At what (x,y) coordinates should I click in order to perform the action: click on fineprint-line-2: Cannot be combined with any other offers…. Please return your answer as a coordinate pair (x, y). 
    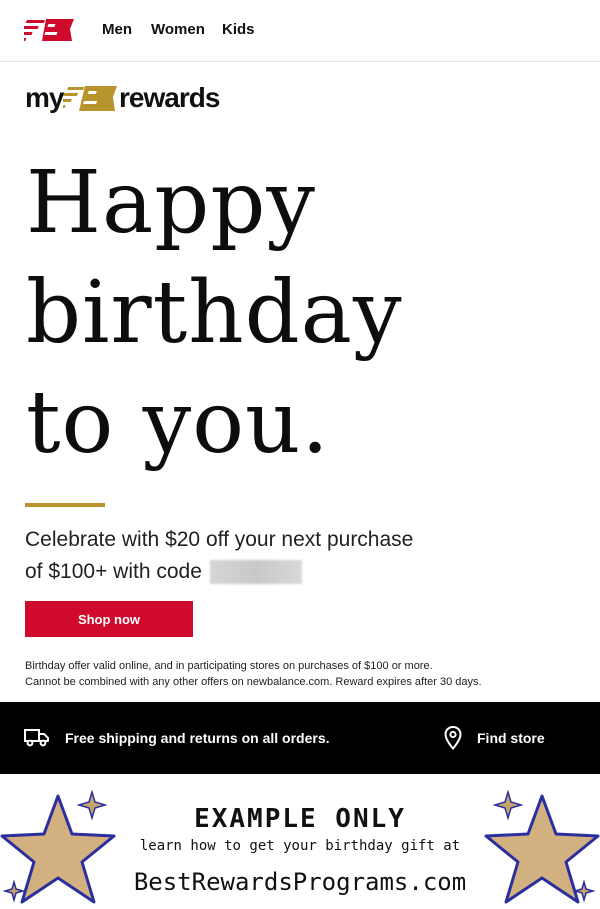
    Looking at the image, I should click on (253, 682).